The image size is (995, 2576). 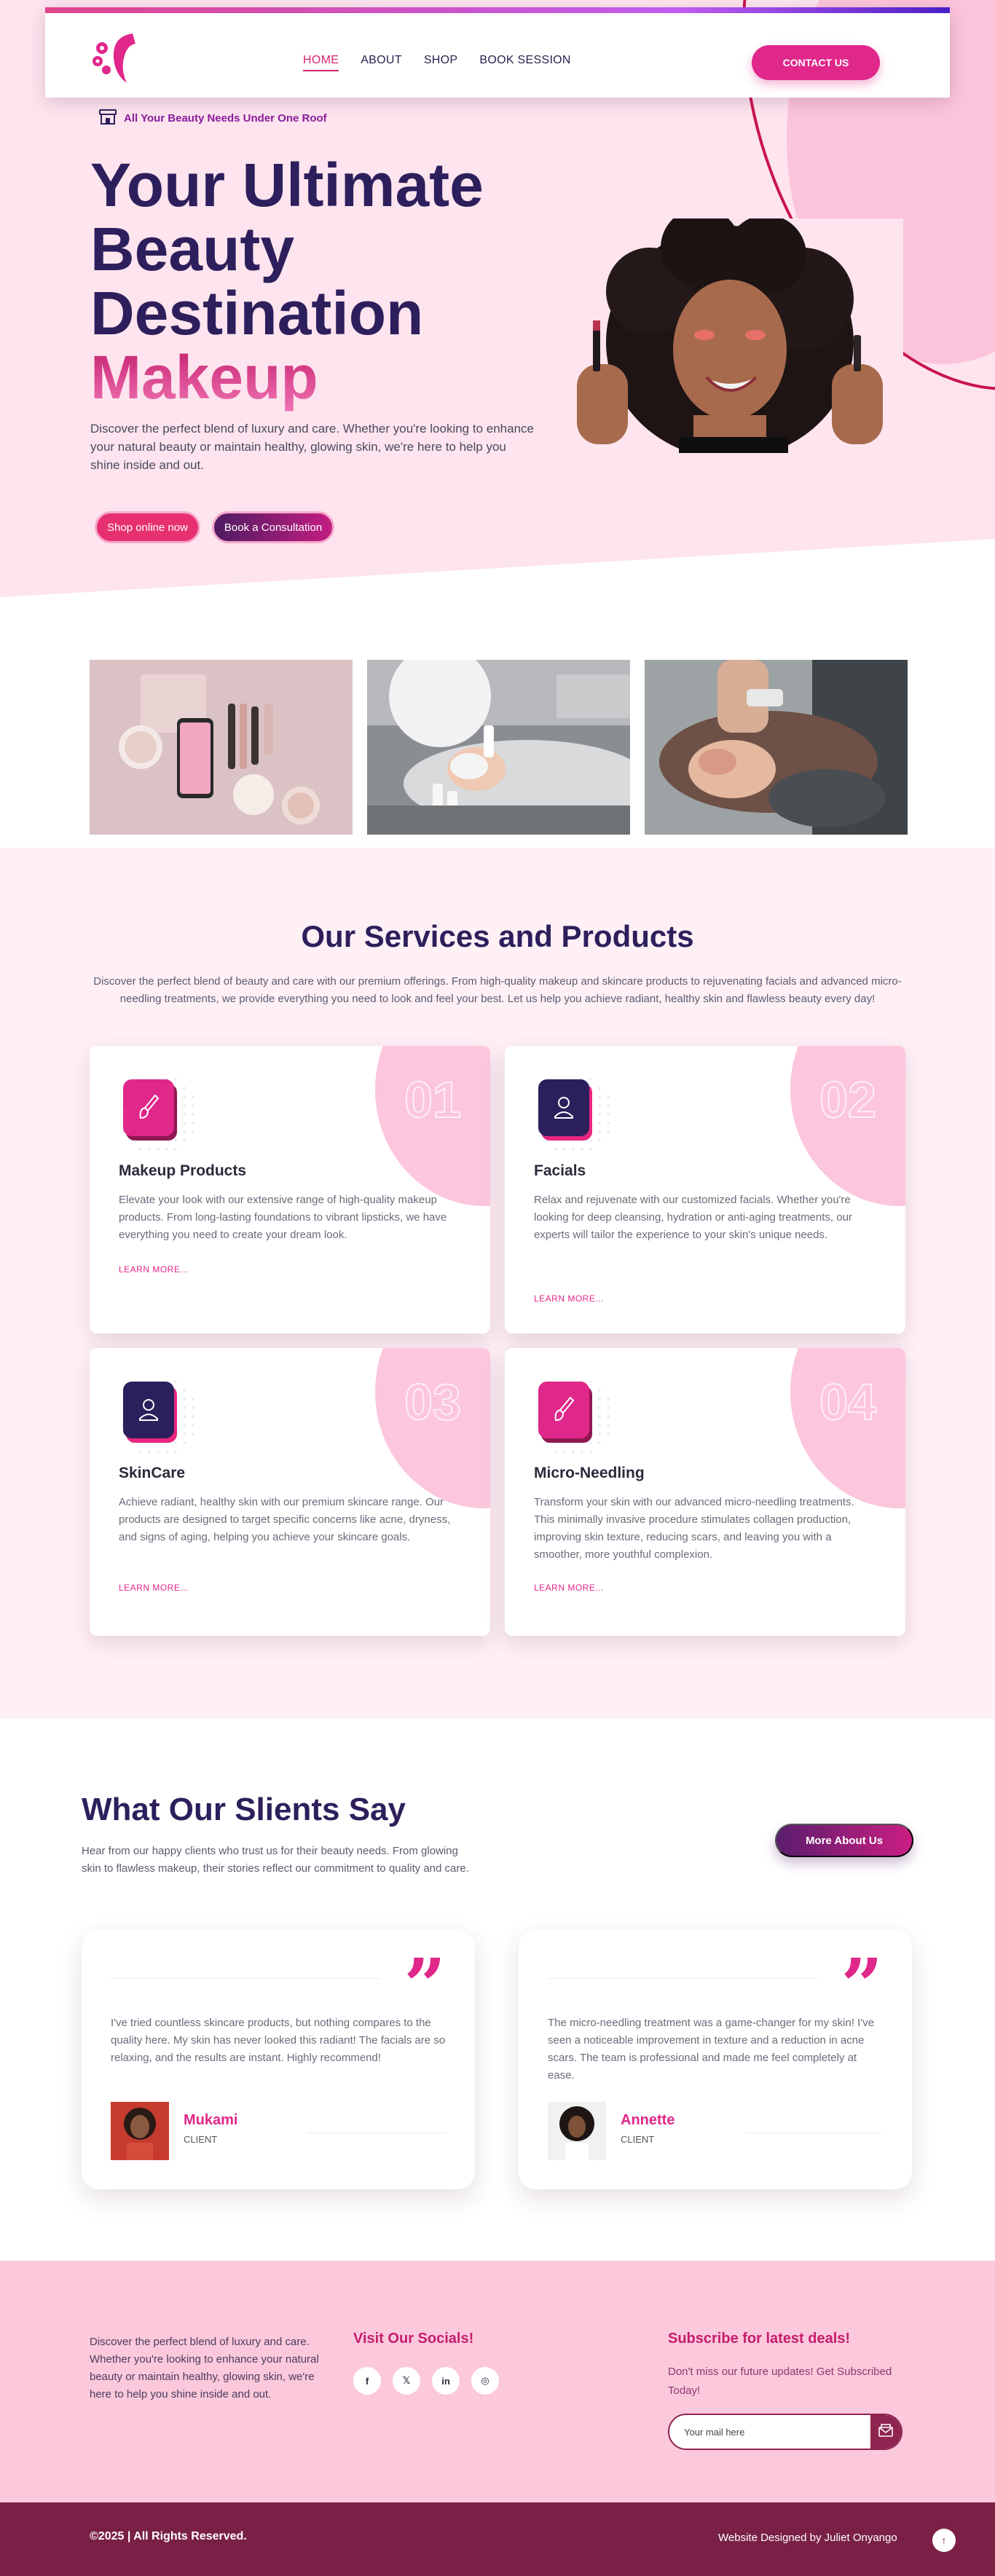 I want to click on hero-tagline: All Your Beauty Needs Under One Roof, so click(x=212, y=118).